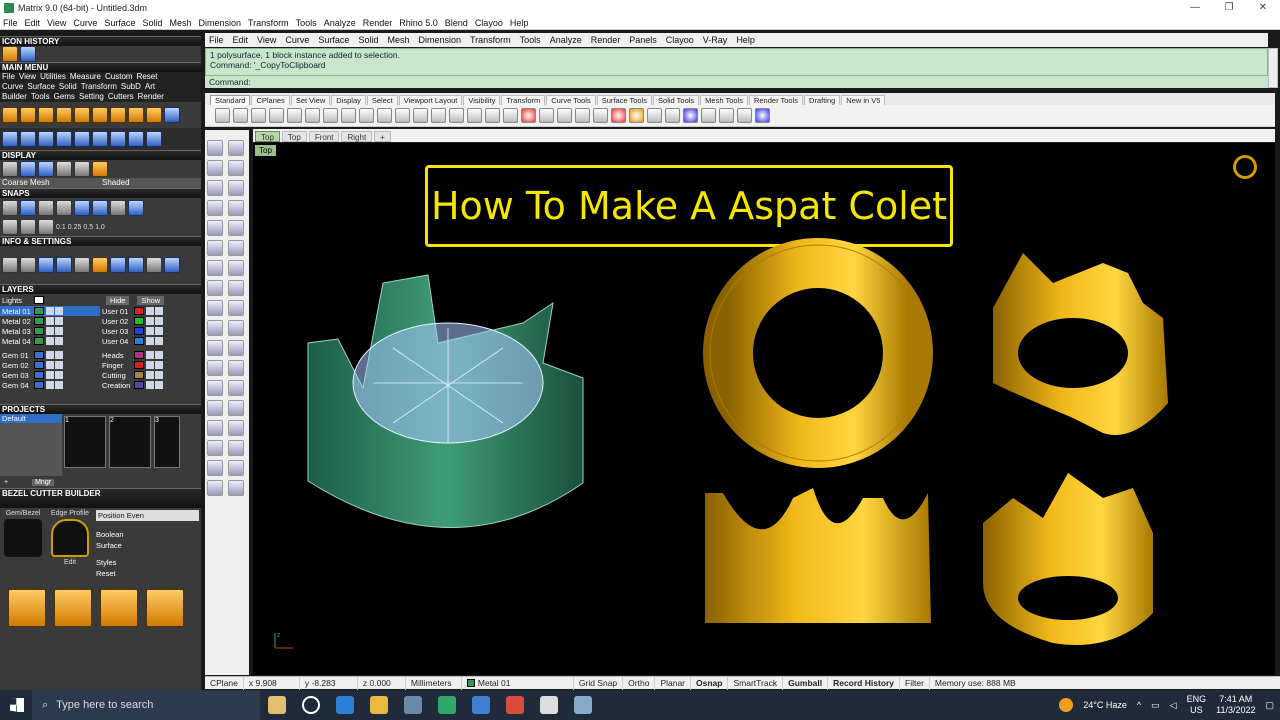  What do you see at coordinates (100, 67) in the screenshot?
I see `main-menu-header: MAIN MENU` at bounding box center [100, 67].